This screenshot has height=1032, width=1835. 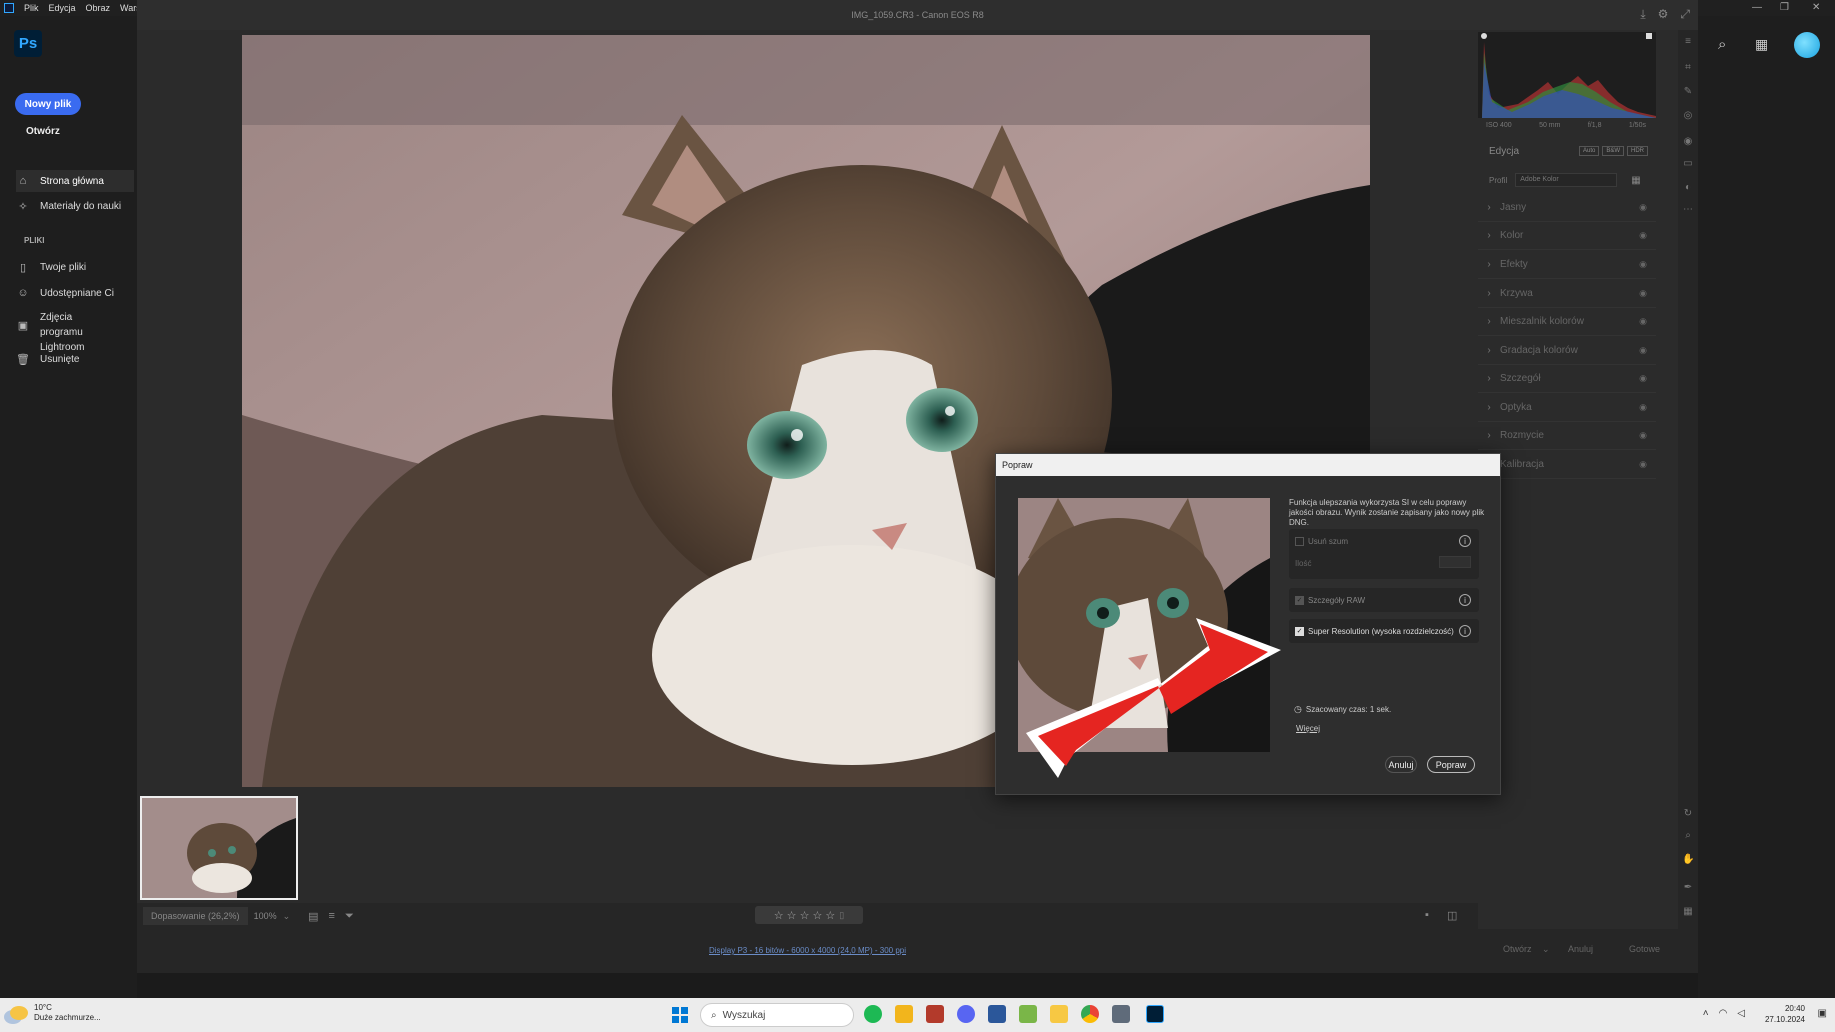 I want to click on gift-icon: ▦, so click(x=1761, y=44).